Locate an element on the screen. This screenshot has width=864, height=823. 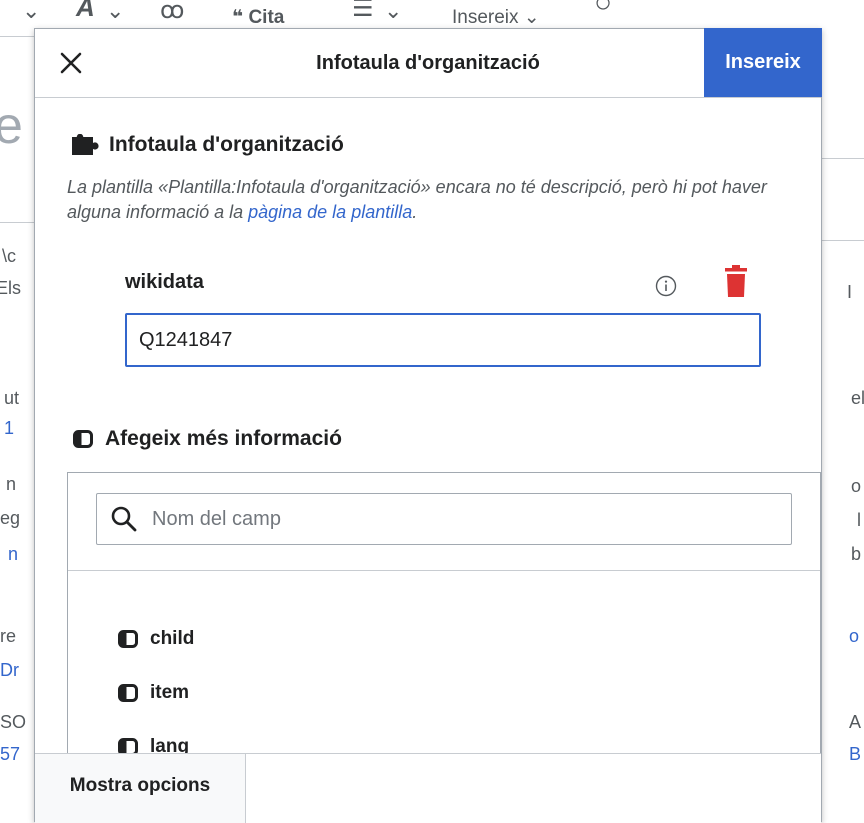
dialog-title: Infotaula d'organització is located at coordinates (428, 63).